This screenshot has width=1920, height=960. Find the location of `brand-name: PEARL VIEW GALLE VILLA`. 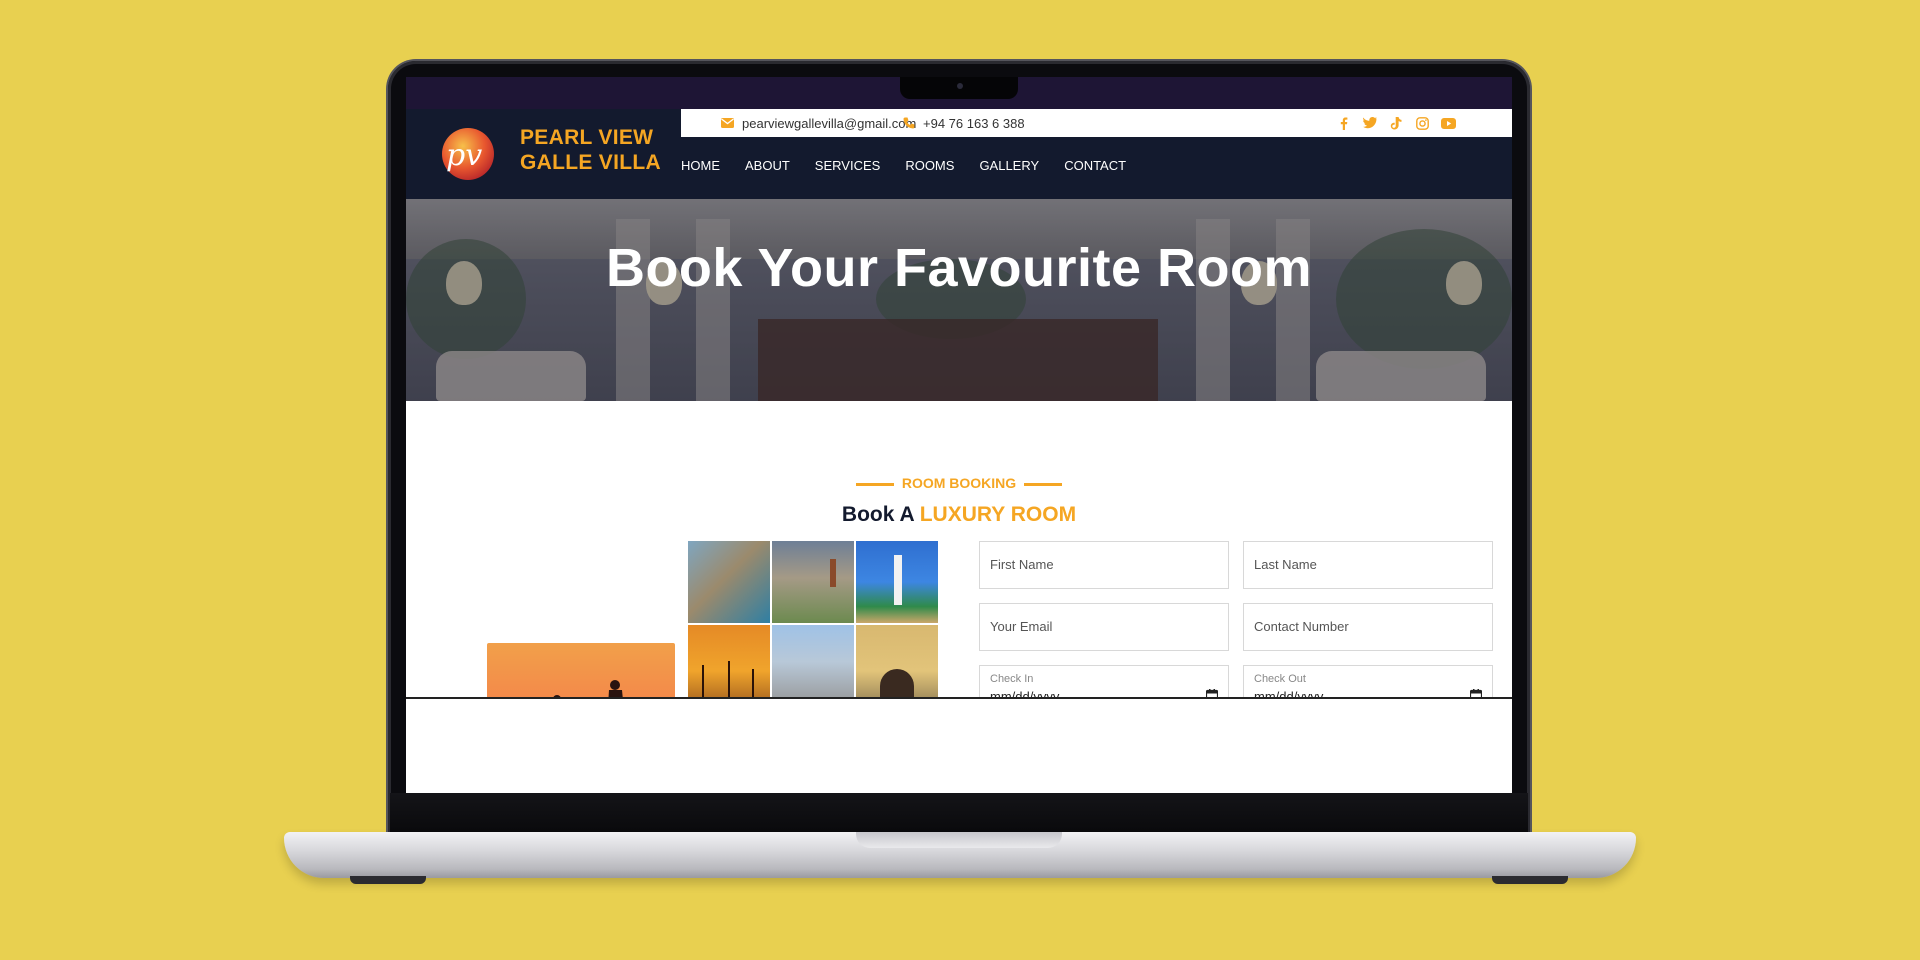

brand-name: PEARL VIEW GALLE VILLA is located at coordinates (590, 150).